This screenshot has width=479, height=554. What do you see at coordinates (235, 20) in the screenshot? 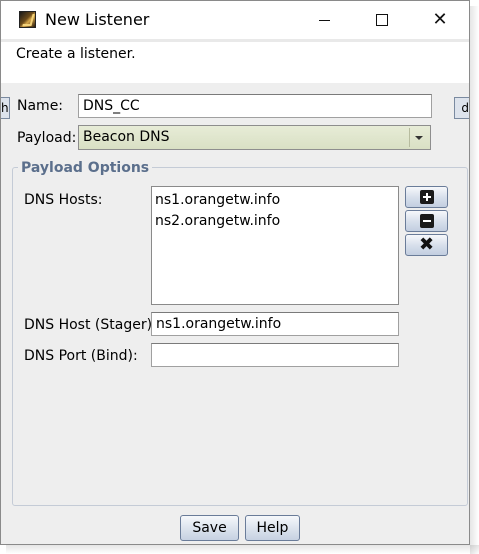
I see `title-bar: New Listener ✕` at bounding box center [235, 20].